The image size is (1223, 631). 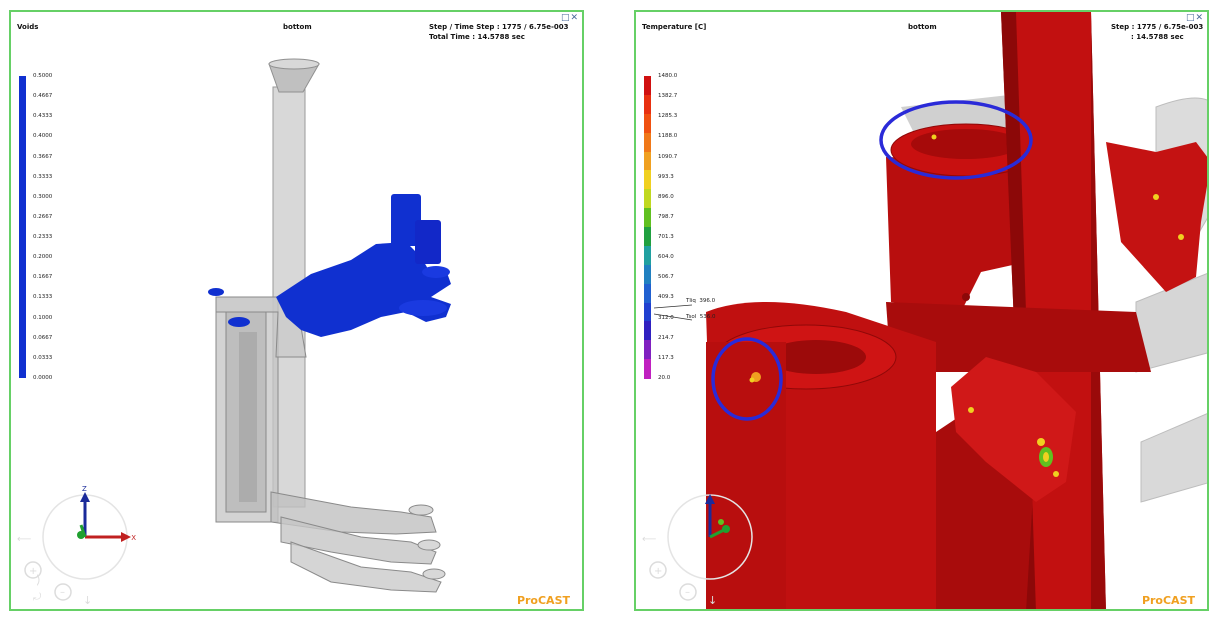 I want to click on legend-tick-label: 896.0, so click(x=666, y=196).